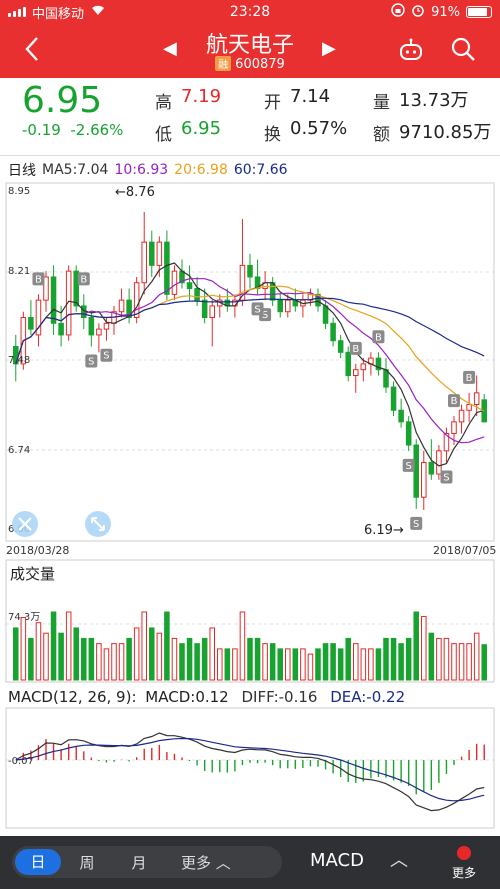 This screenshot has width=500, height=889. Describe the element at coordinates (25, 524) in the screenshot. I see `zoom-out-button` at that location.